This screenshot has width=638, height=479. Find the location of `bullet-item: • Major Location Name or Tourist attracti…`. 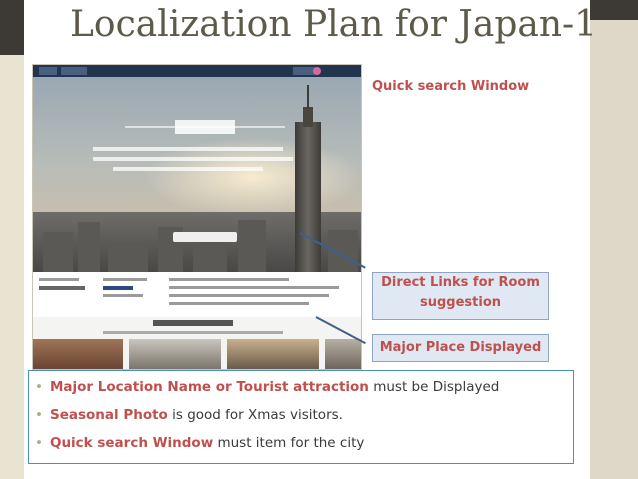

bullet-item: • Major Location Name or Tourist attracti… is located at coordinates (267, 387).